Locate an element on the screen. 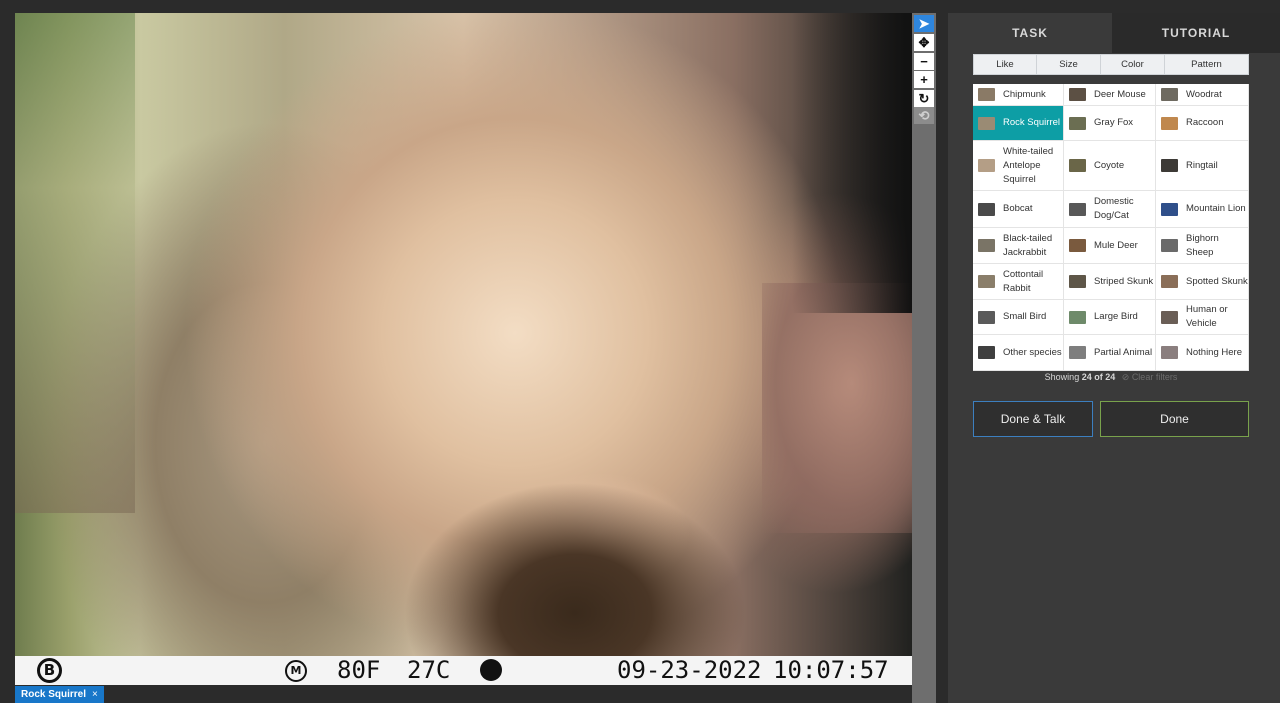 The width and height of the screenshot is (1280, 703). species-row: Small Bird Large Bird Human or Vehicle is located at coordinates (1111, 317).